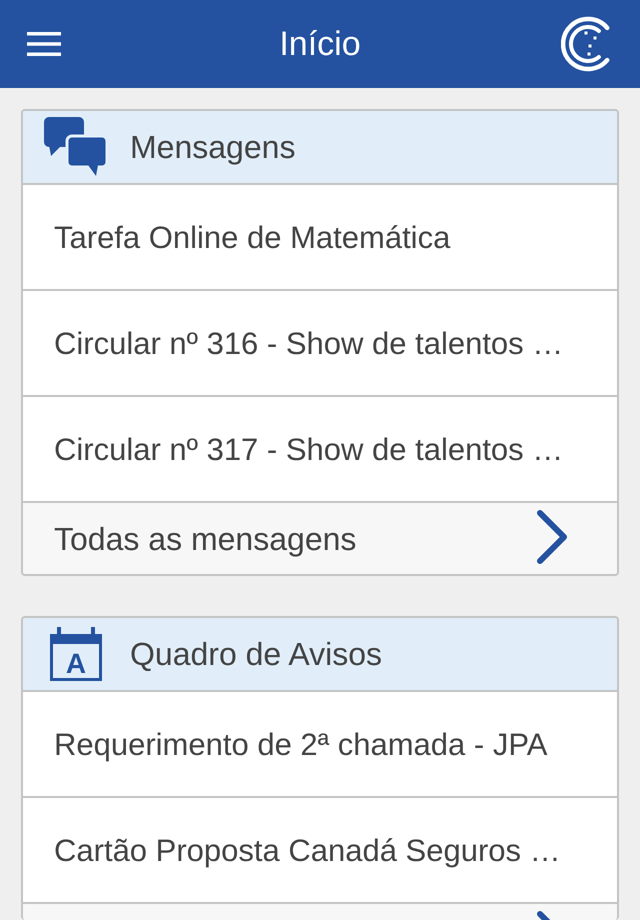  I want to click on section-title: Quadro de Avisos, so click(256, 654).